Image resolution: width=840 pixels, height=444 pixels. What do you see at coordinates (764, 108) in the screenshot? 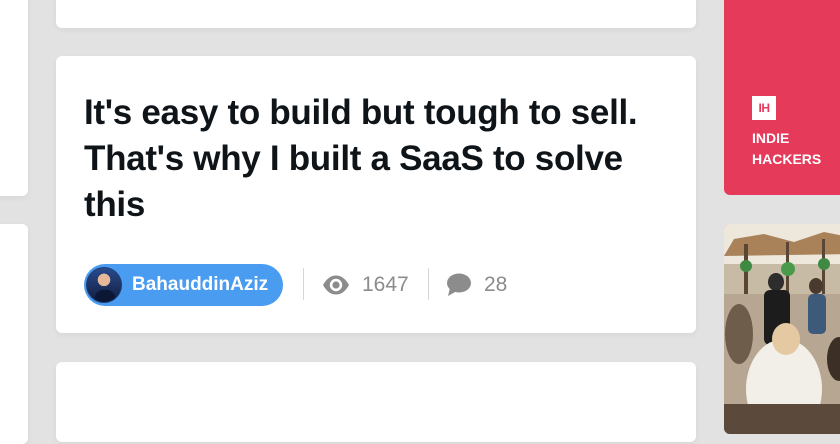
I see `indie-hackers-logo: IH` at bounding box center [764, 108].